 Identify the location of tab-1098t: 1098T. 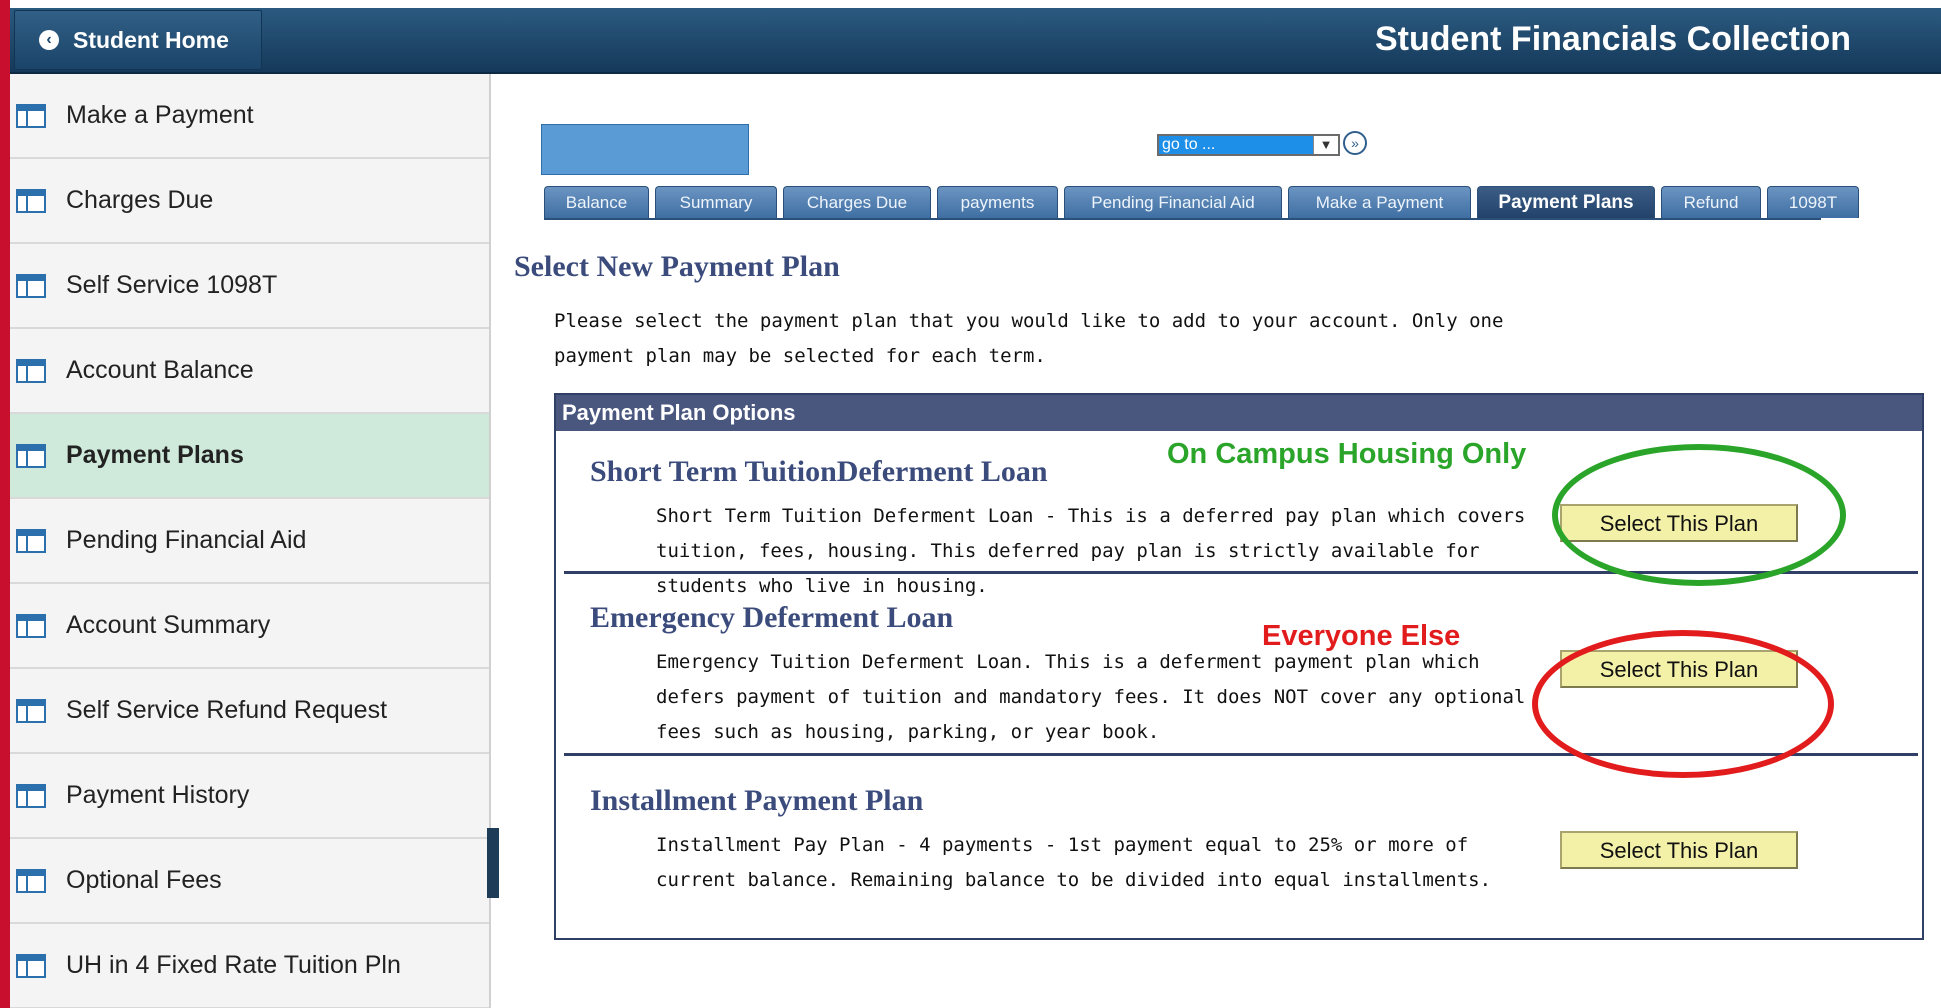
(1813, 202).